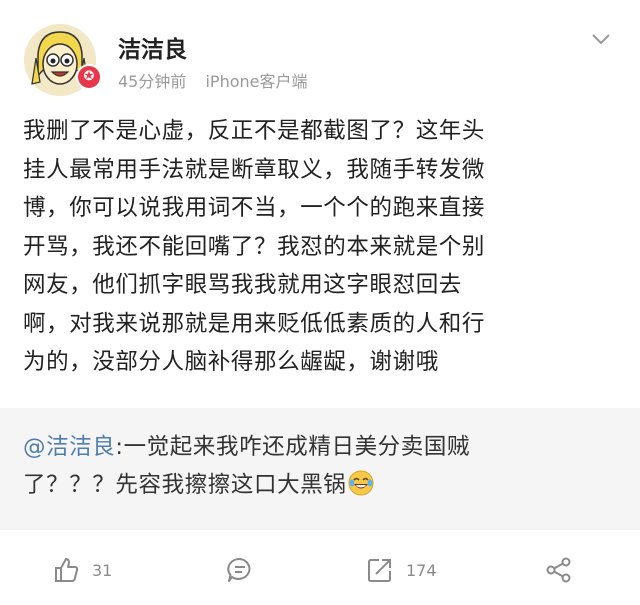 Image resolution: width=640 pixels, height=605 pixels. What do you see at coordinates (256, 81) in the screenshot?
I see `post-source: iPhone客户端` at bounding box center [256, 81].